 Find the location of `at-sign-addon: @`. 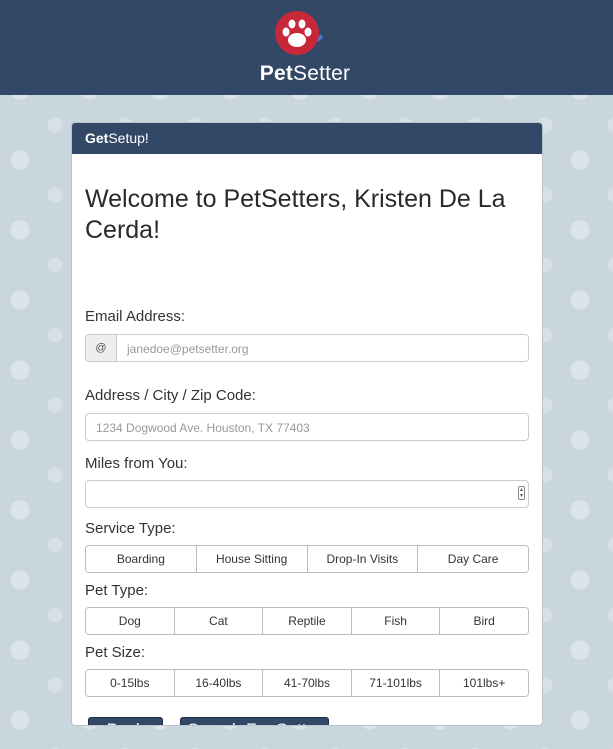

at-sign-addon: @ is located at coordinates (101, 348).